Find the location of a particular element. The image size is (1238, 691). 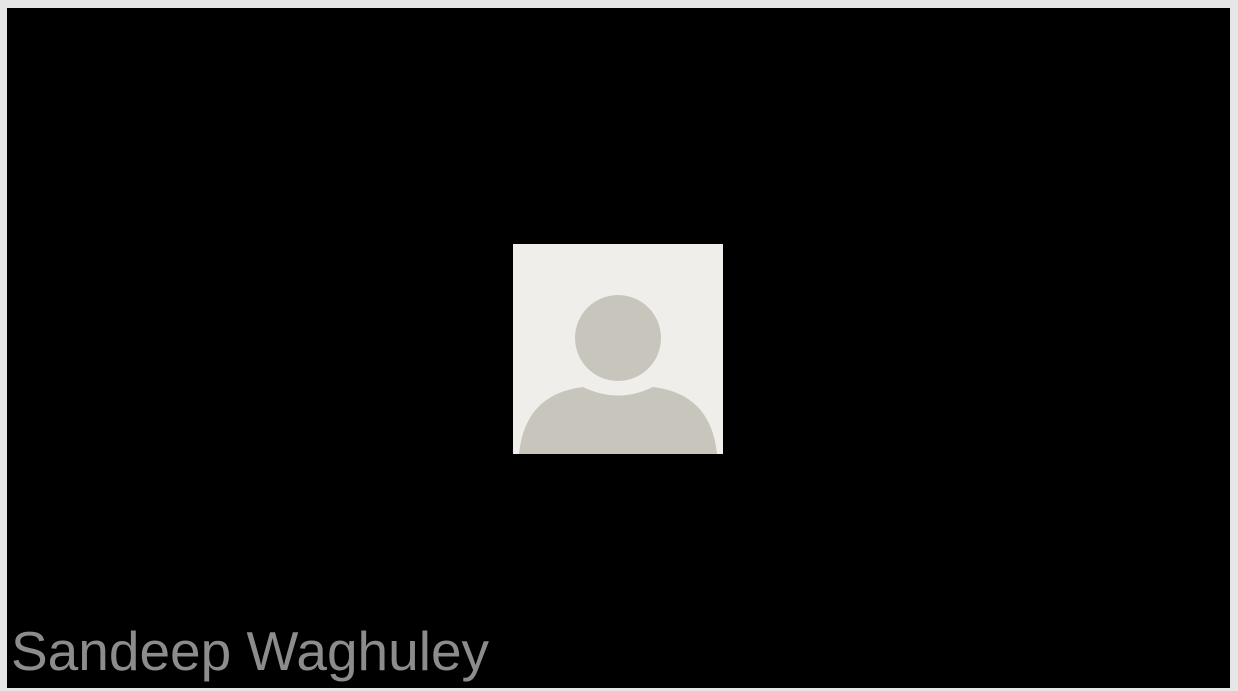

default-user-icon is located at coordinates (618, 349).